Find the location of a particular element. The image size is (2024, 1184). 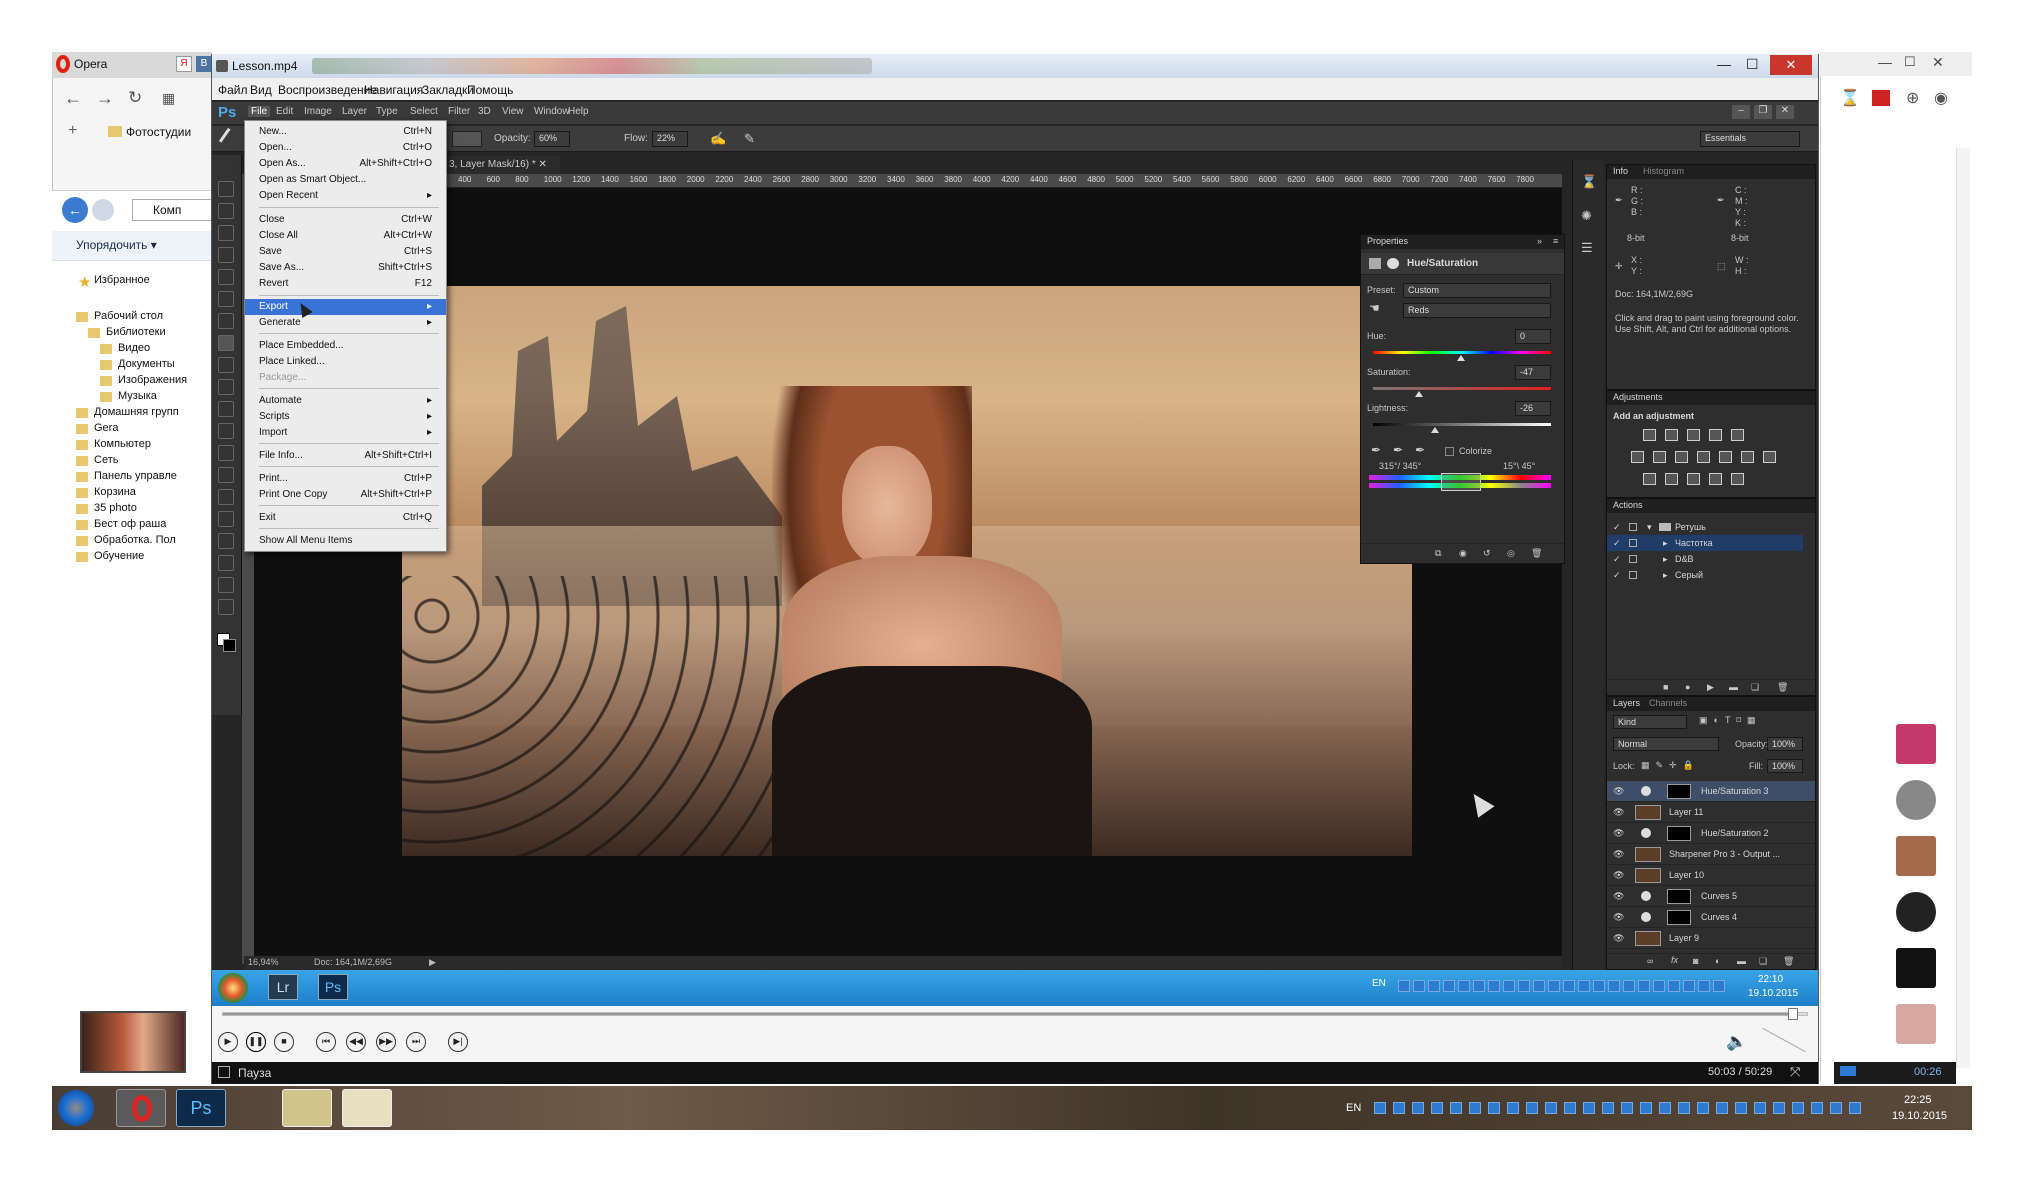

action-expand-icon: ▾ is located at coordinates (1649, 527).